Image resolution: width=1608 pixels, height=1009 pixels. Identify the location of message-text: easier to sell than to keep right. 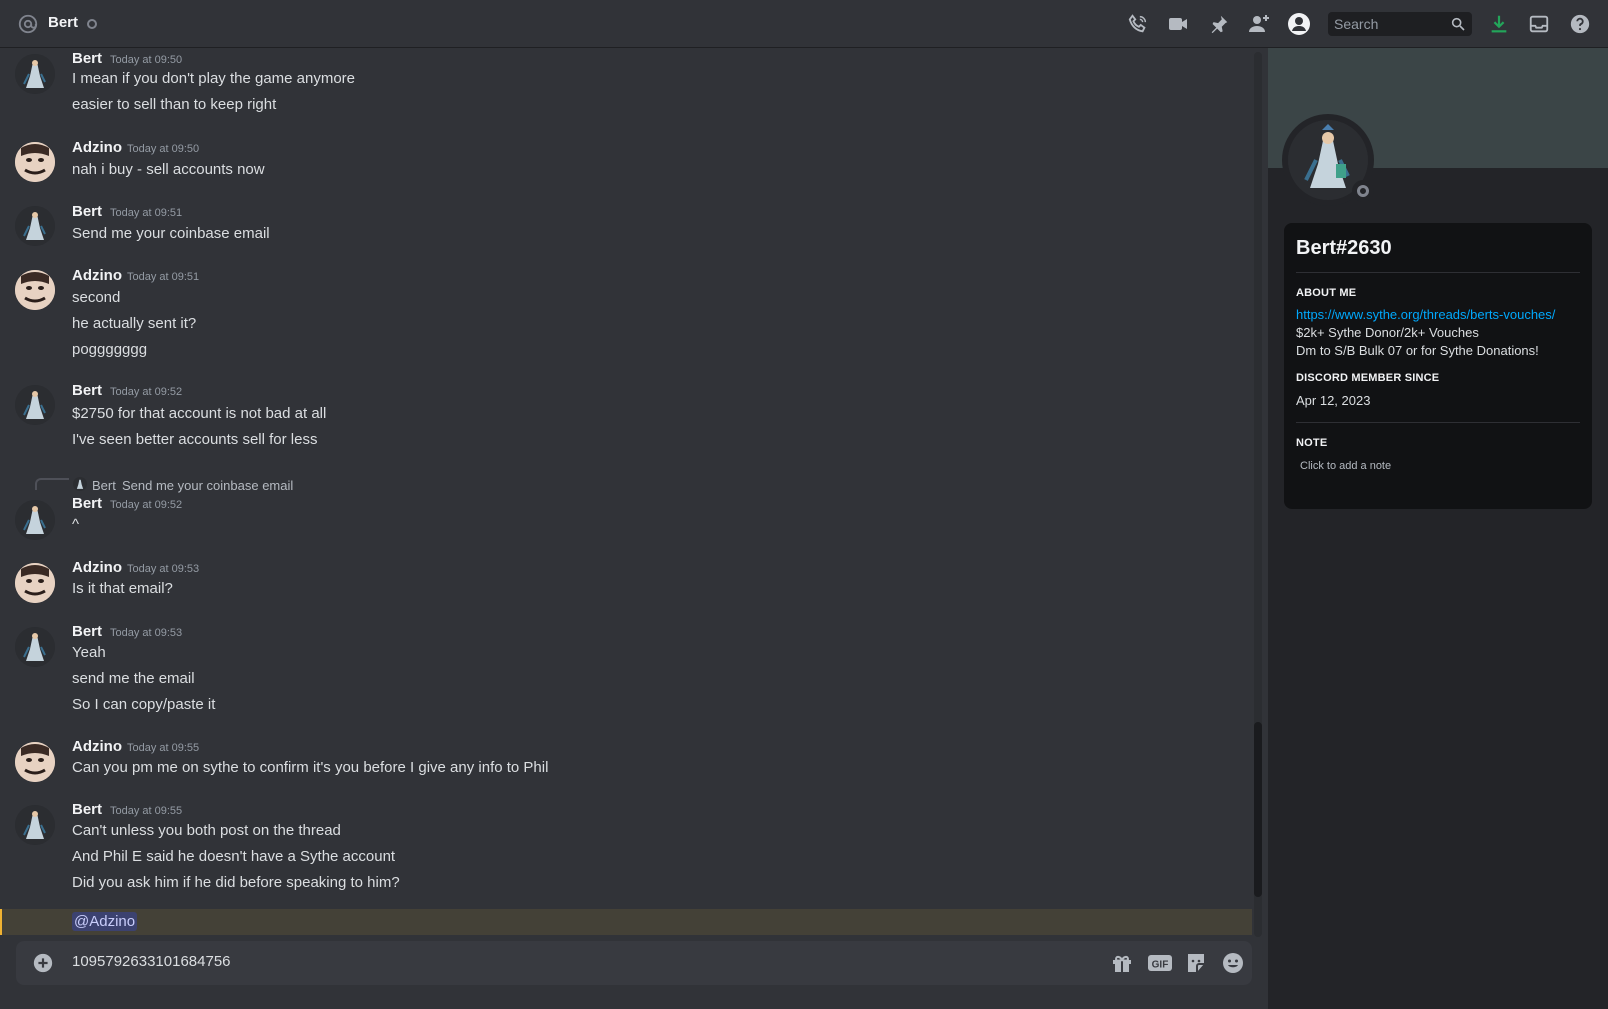
(174, 104).